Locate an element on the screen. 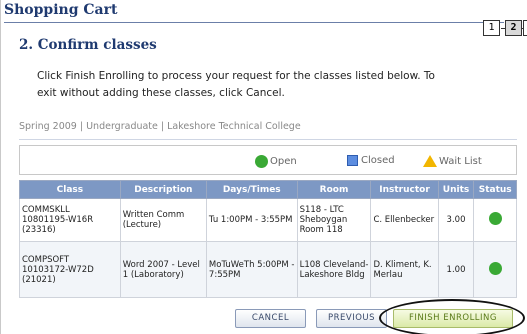  instructor-cell: D. Kliment, K. Merlau is located at coordinates (404, 269).